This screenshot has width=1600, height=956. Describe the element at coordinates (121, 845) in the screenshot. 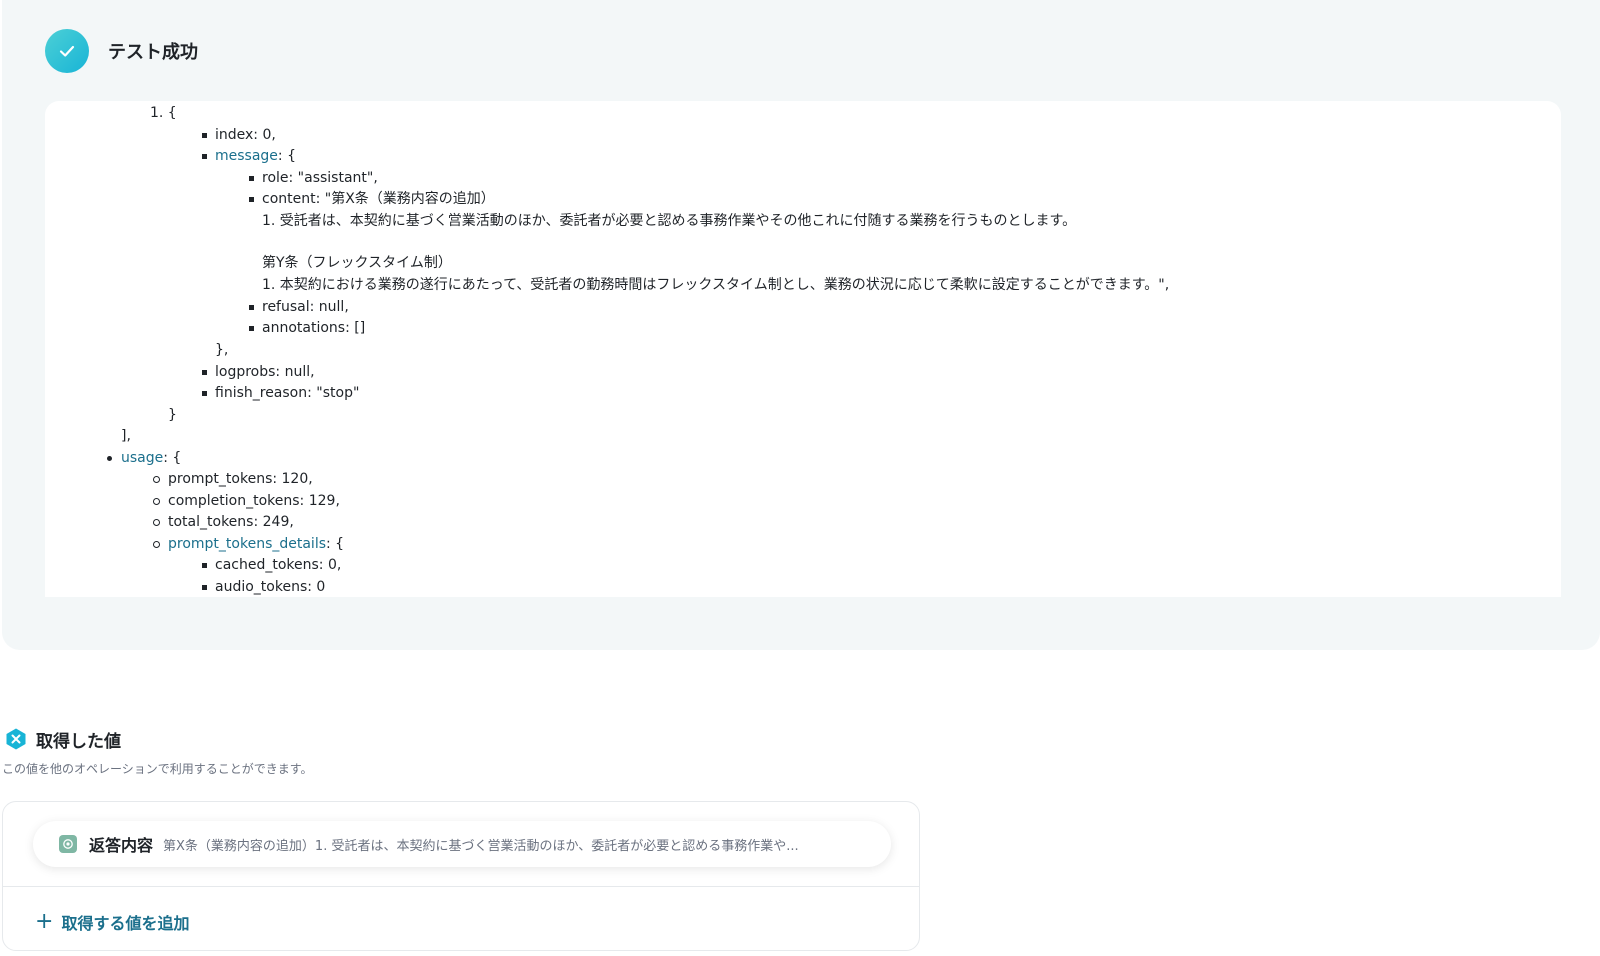

I see `value-item-label: 返答内容` at that location.